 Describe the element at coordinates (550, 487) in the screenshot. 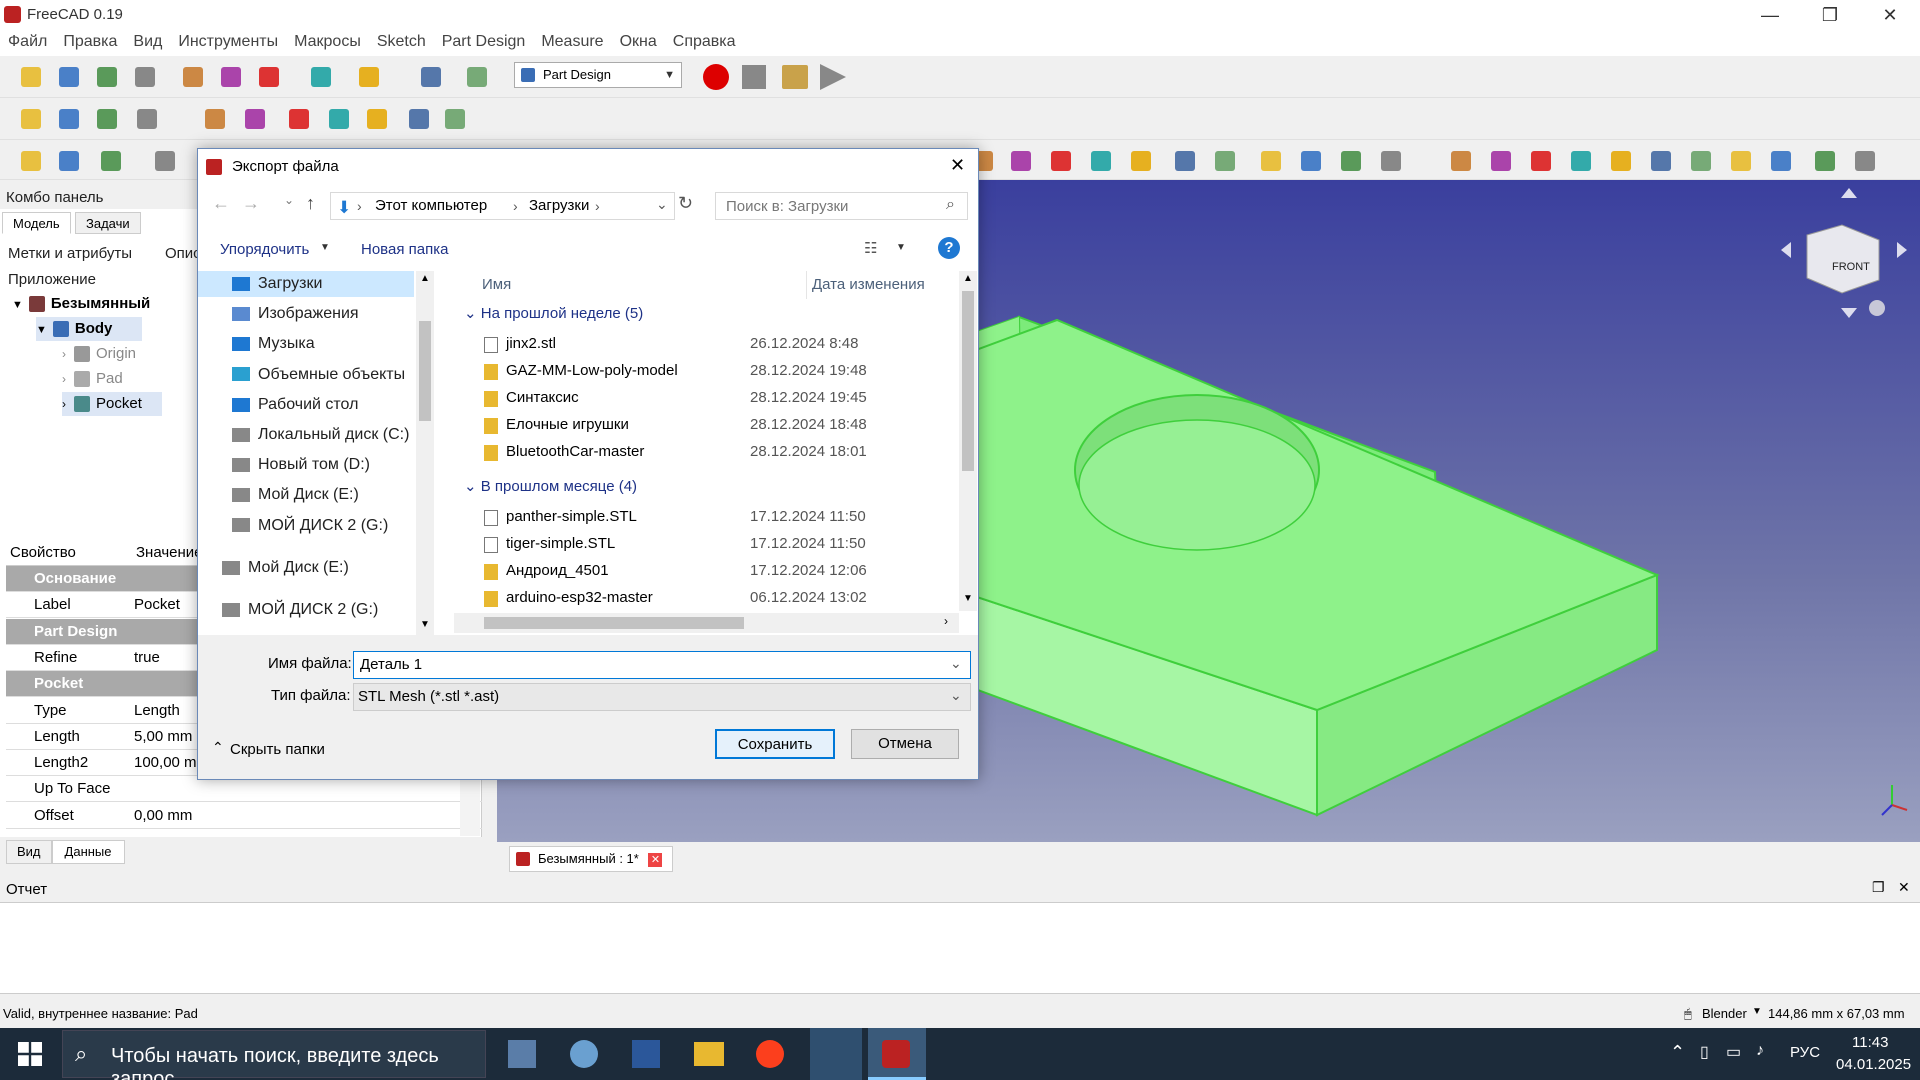

I see `file-group-header: ⌄ В прошлом месяце (4)` at that location.